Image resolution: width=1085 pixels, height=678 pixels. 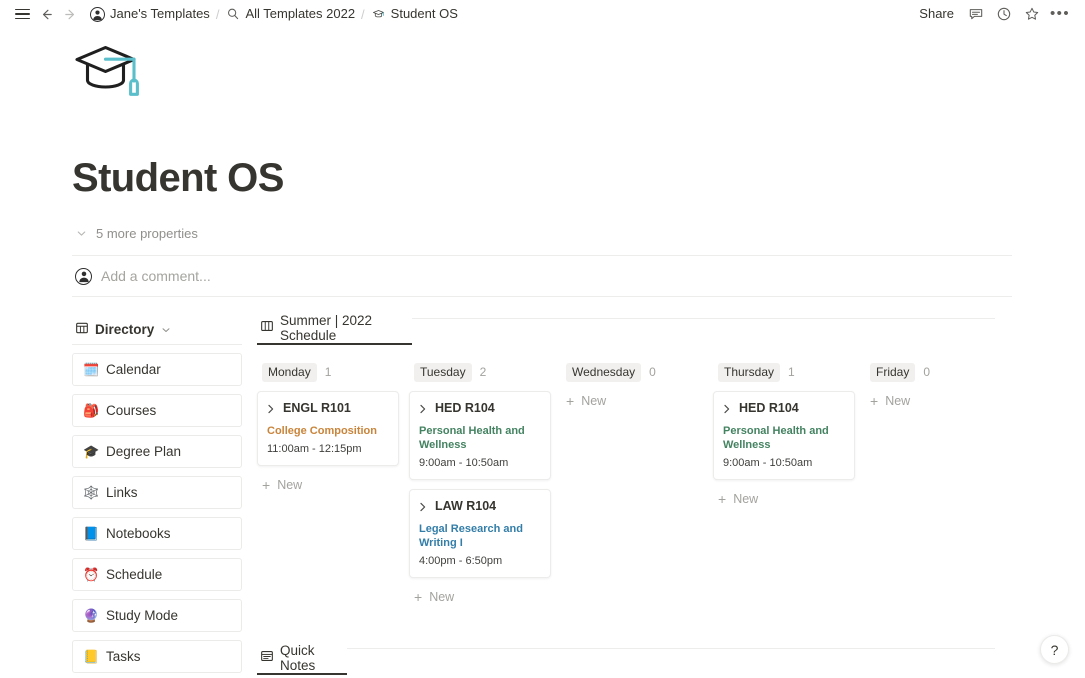 What do you see at coordinates (1060, 14) in the screenshot?
I see `more-options-button: •••` at bounding box center [1060, 14].